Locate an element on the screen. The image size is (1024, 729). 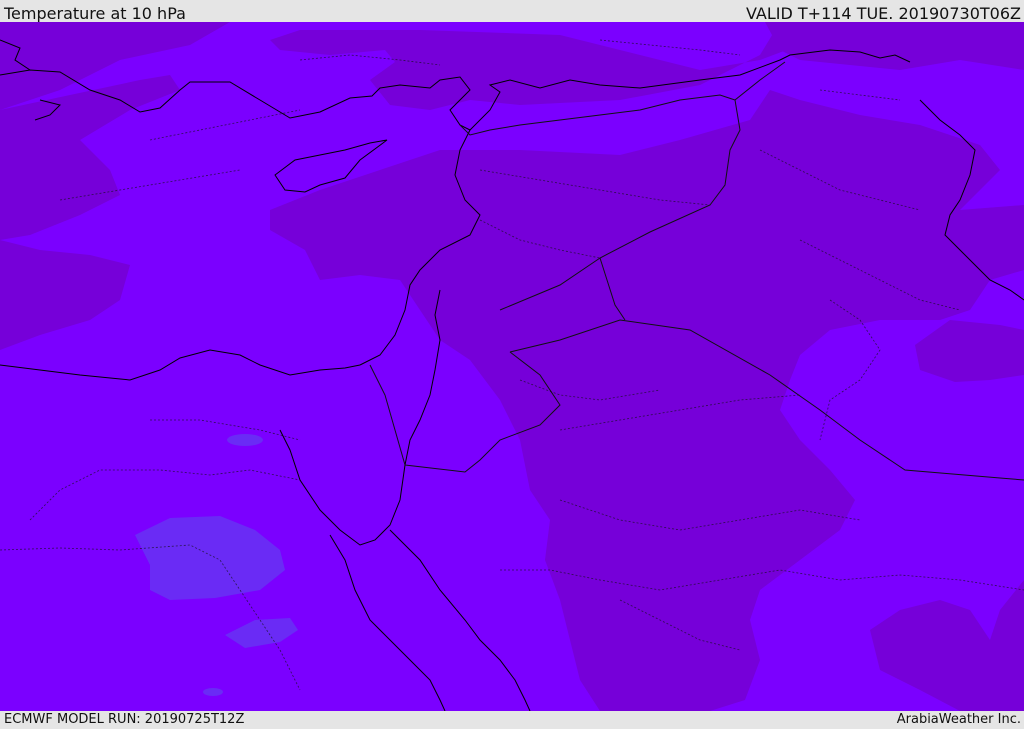
credit-label: ArabiaWeather Inc. is located at coordinates (958, 719).